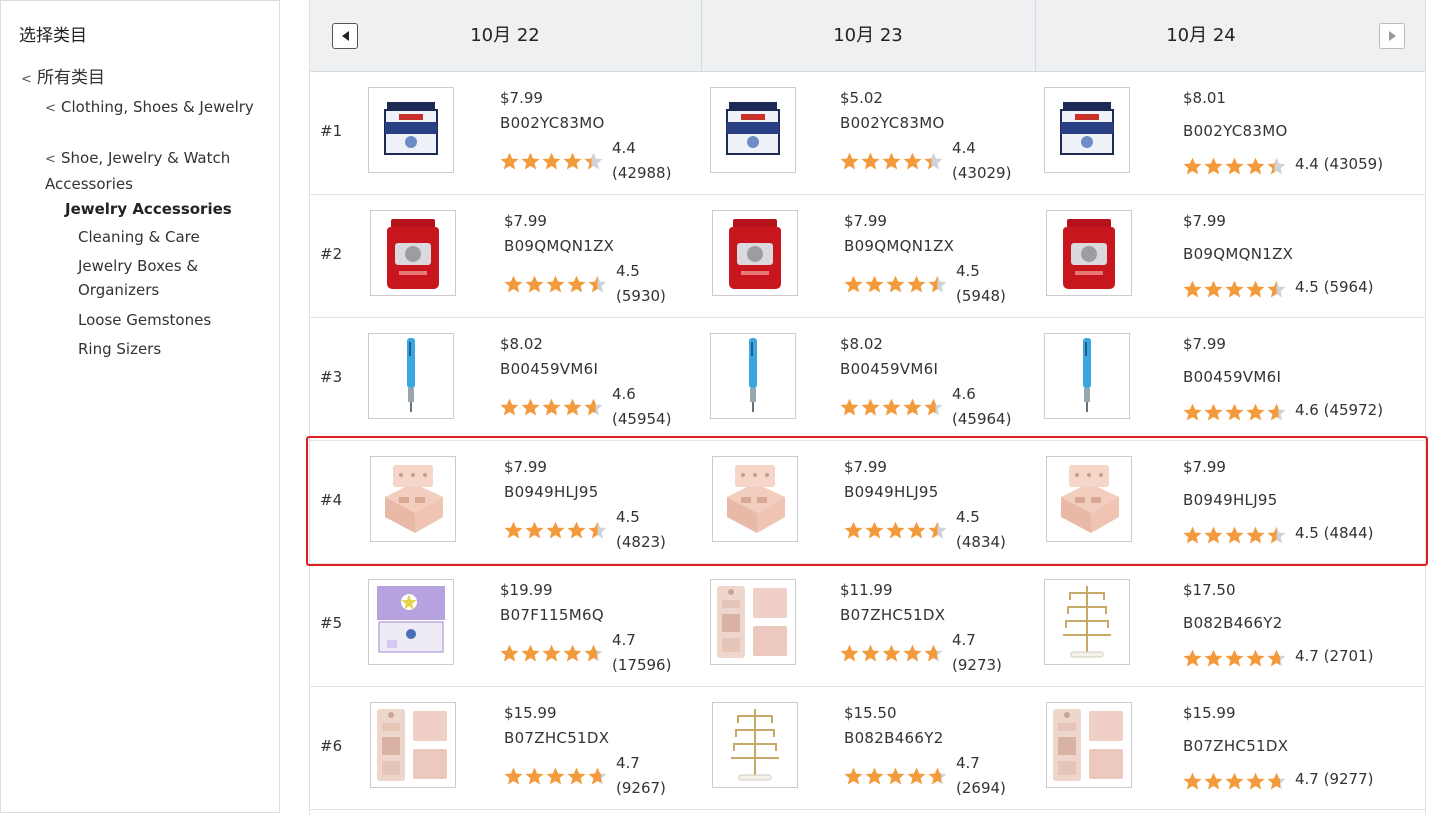 The width and height of the screenshot is (1431, 815). I want to click on rating-and-review-count: 4.7 (9277), so click(1334, 779).